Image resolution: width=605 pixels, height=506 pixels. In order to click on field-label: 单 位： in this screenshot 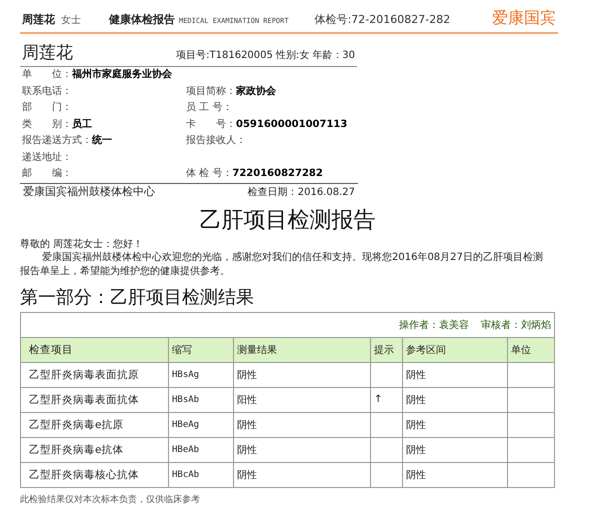, I will do `click(47, 74)`.